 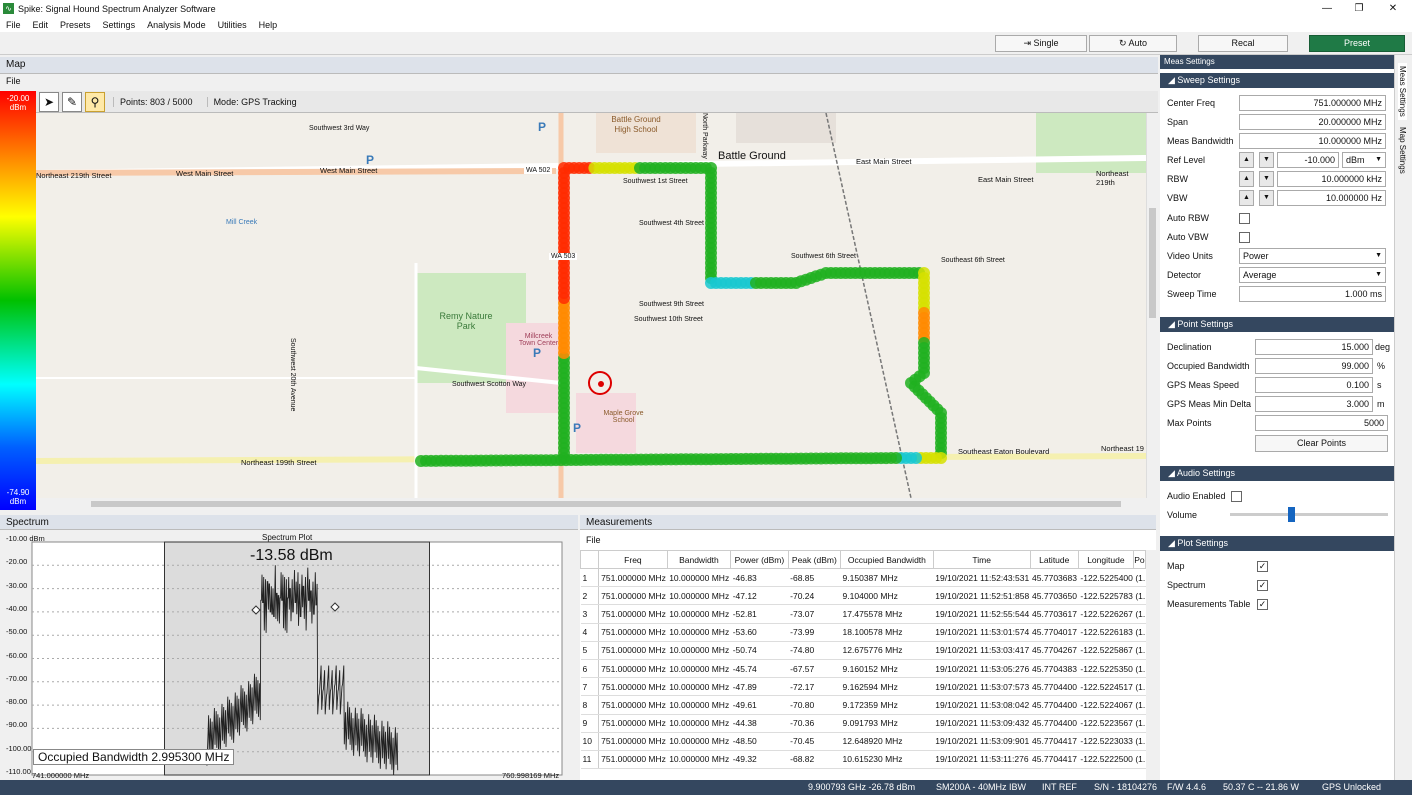 What do you see at coordinates (633, 559) in the screenshot?
I see `col-freq: Freq` at bounding box center [633, 559].